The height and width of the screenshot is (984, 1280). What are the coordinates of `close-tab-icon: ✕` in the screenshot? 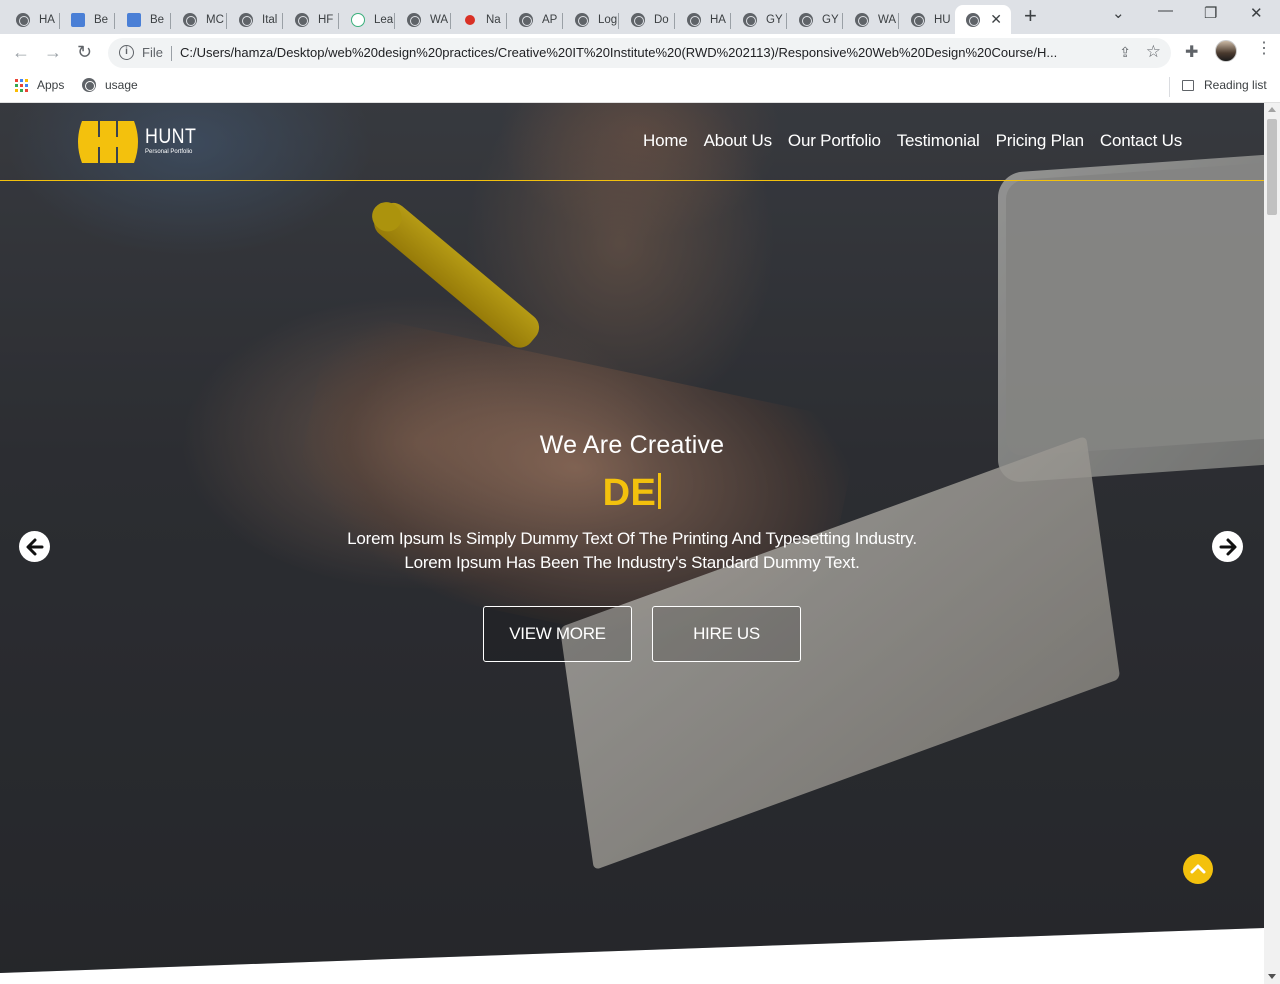 It's located at (996, 19).